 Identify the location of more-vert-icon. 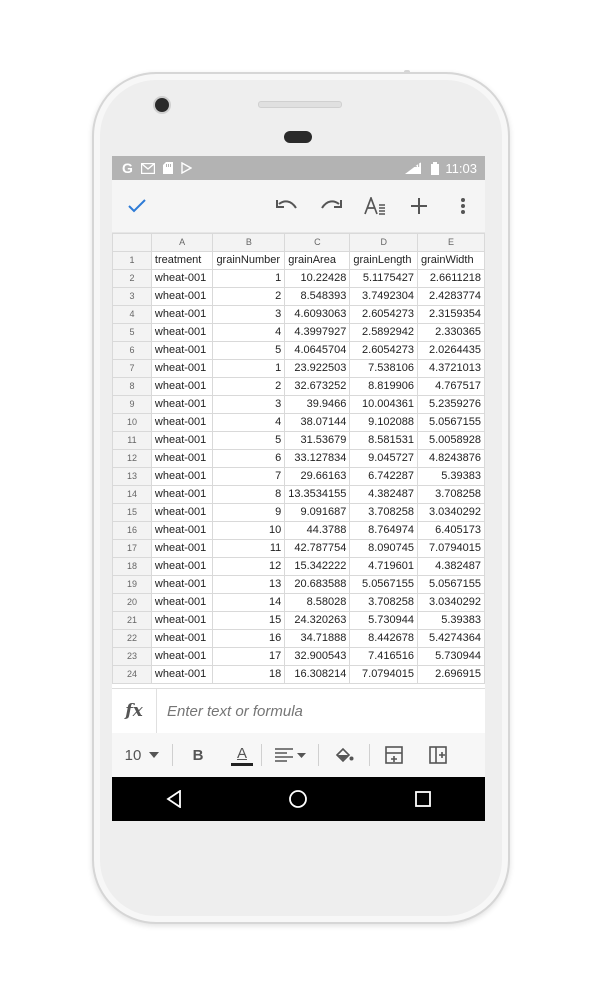
(463, 206).